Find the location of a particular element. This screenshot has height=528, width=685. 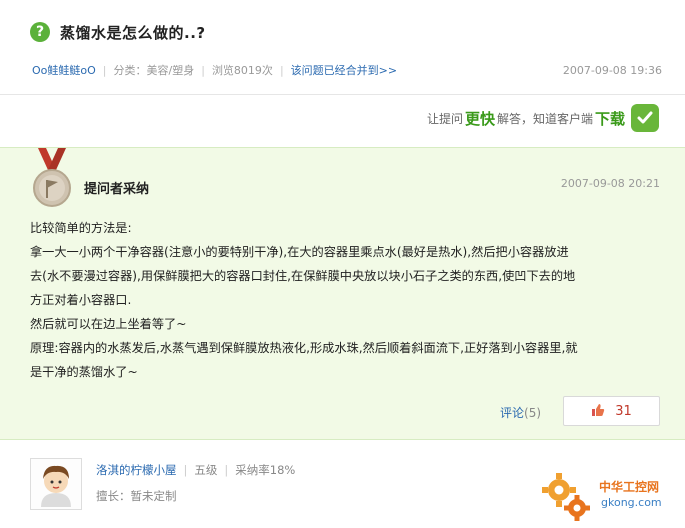

asker-link: Oo鲑鲑鲢oO is located at coordinates (64, 70).